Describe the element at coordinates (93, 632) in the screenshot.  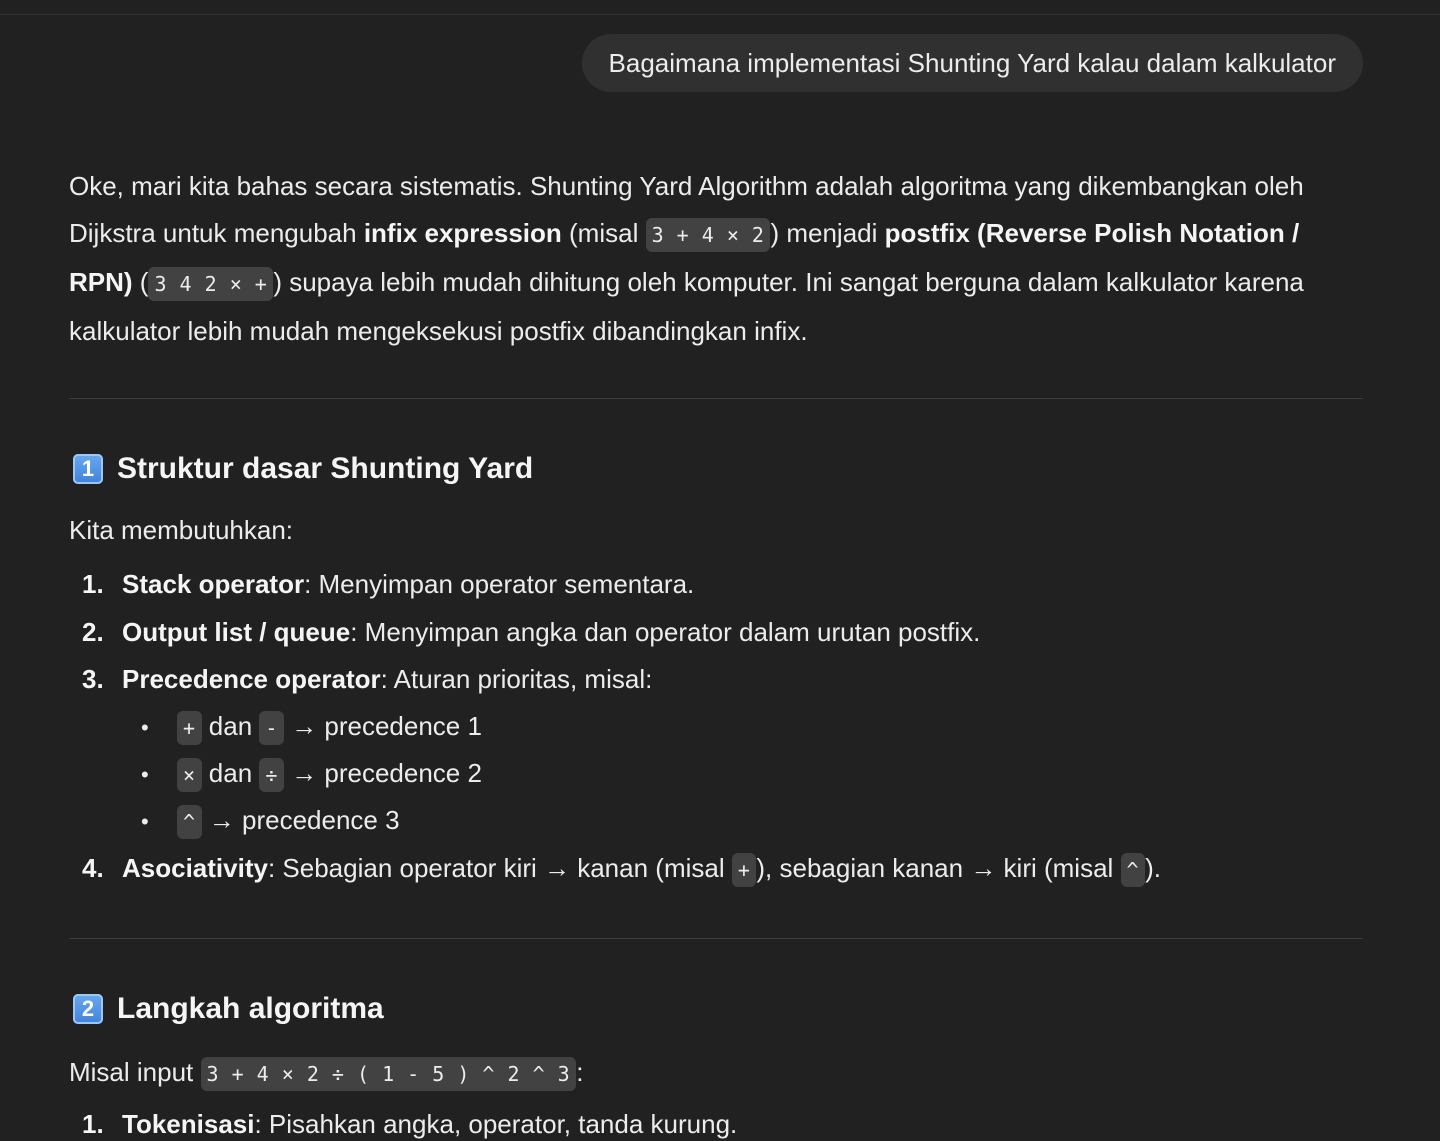
I see `list-number: 2.` at that location.